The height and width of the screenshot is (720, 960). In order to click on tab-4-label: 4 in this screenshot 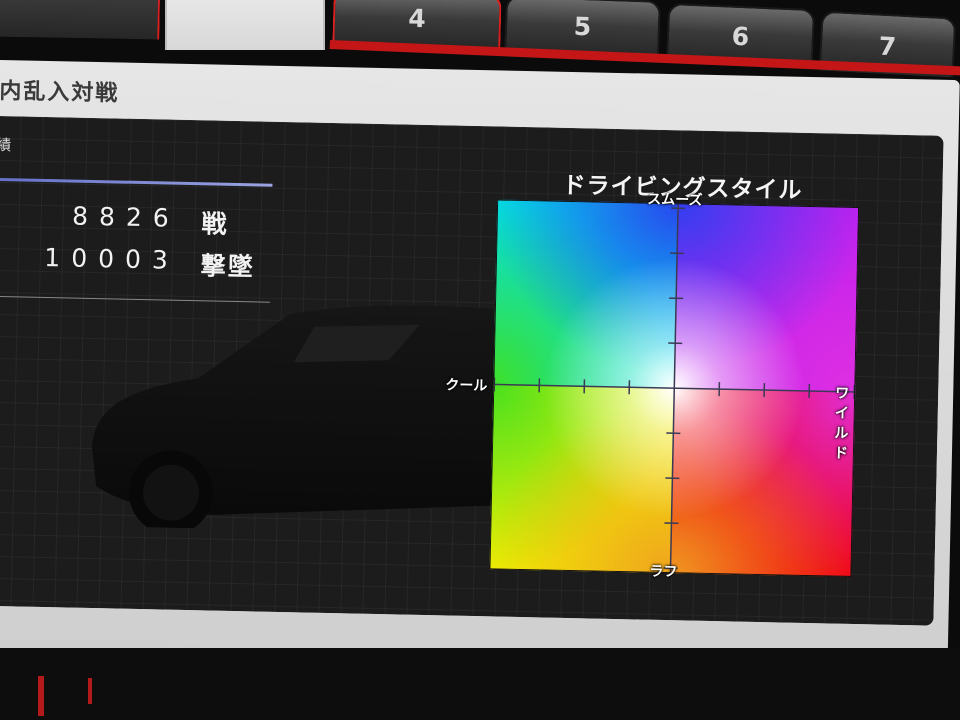, I will do `click(417, 18)`.